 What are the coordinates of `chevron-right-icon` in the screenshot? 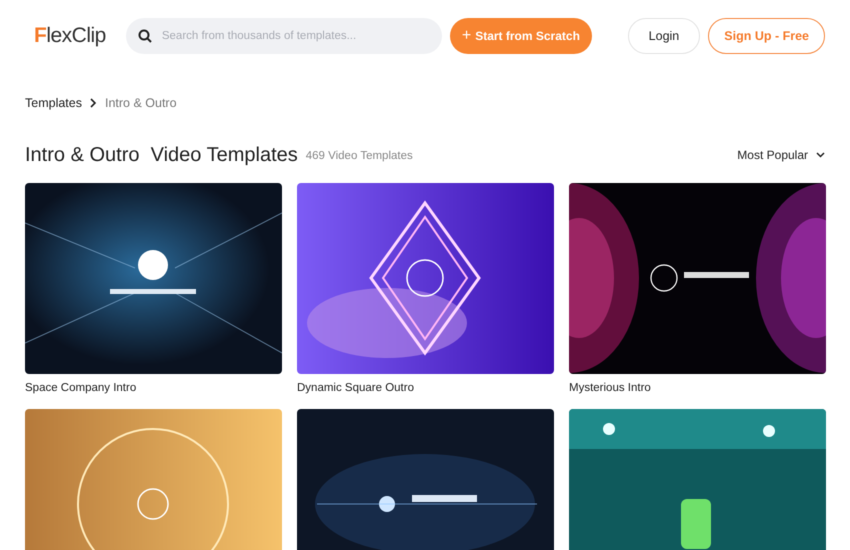 It's located at (93, 103).